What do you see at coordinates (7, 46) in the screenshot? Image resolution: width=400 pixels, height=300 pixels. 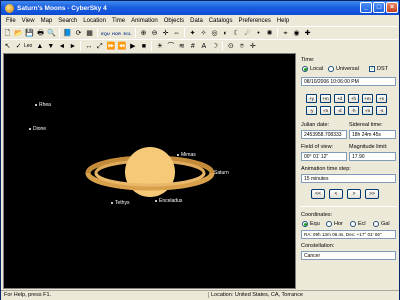 I see `select-icon: ↖` at bounding box center [7, 46].